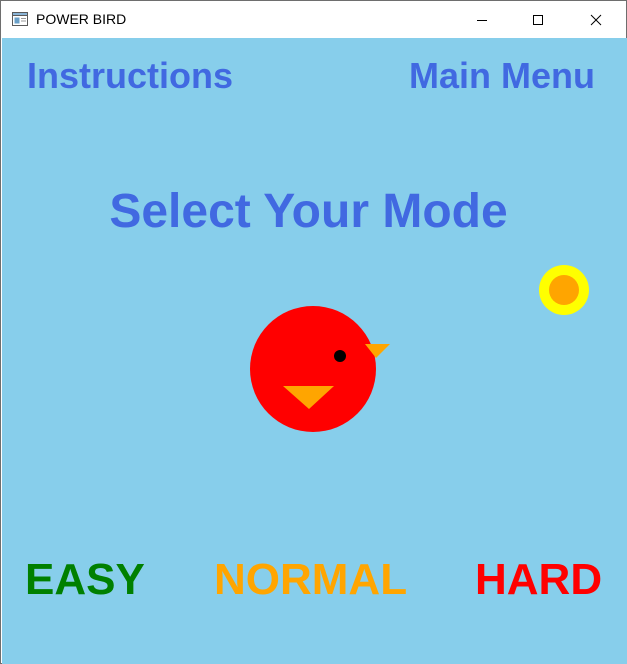 The height and width of the screenshot is (664, 627). I want to click on window-title: POWER BIRD, so click(81, 19).